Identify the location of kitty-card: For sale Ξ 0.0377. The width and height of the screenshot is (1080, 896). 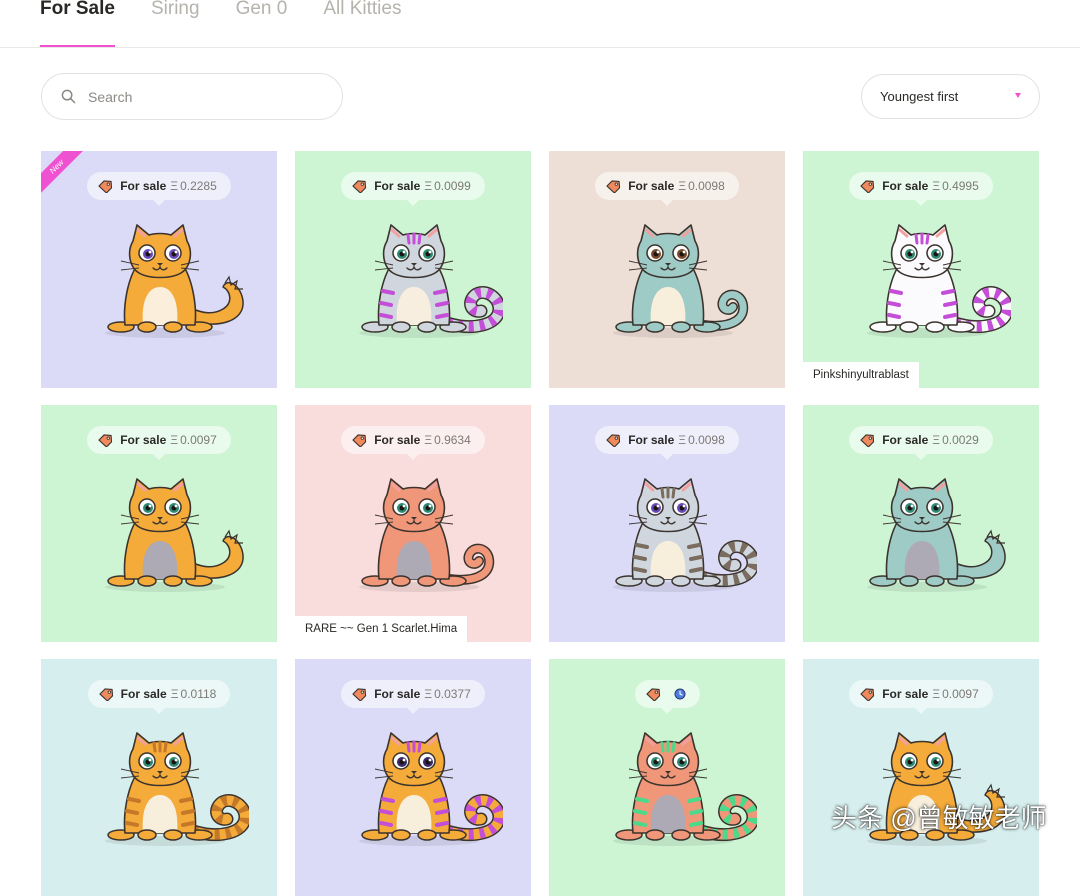
(413, 777).